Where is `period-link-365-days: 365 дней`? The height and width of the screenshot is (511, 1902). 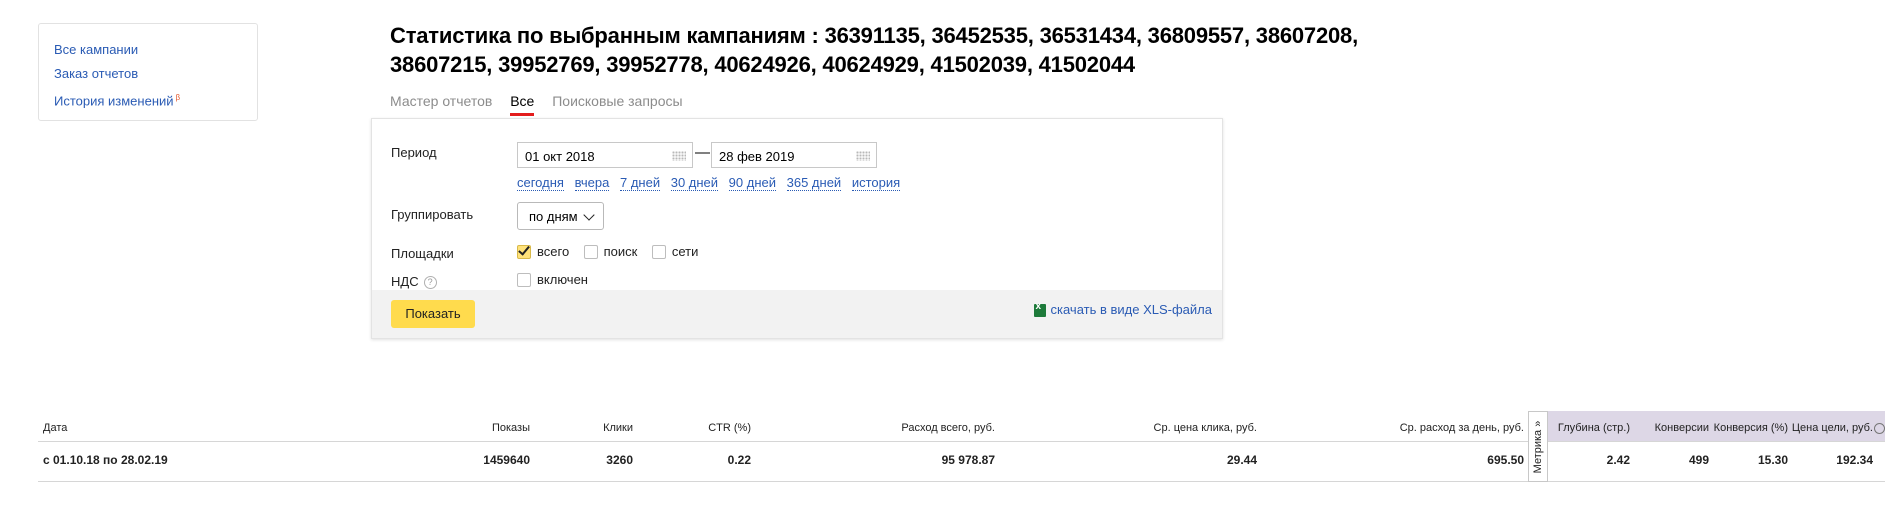 period-link-365-days: 365 дней is located at coordinates (814, 183).